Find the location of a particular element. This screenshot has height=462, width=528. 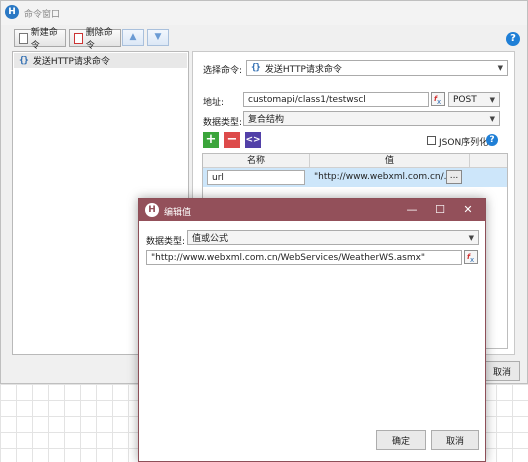

dialog-cancel-button: 取消 is located at coordinates (455, 440).